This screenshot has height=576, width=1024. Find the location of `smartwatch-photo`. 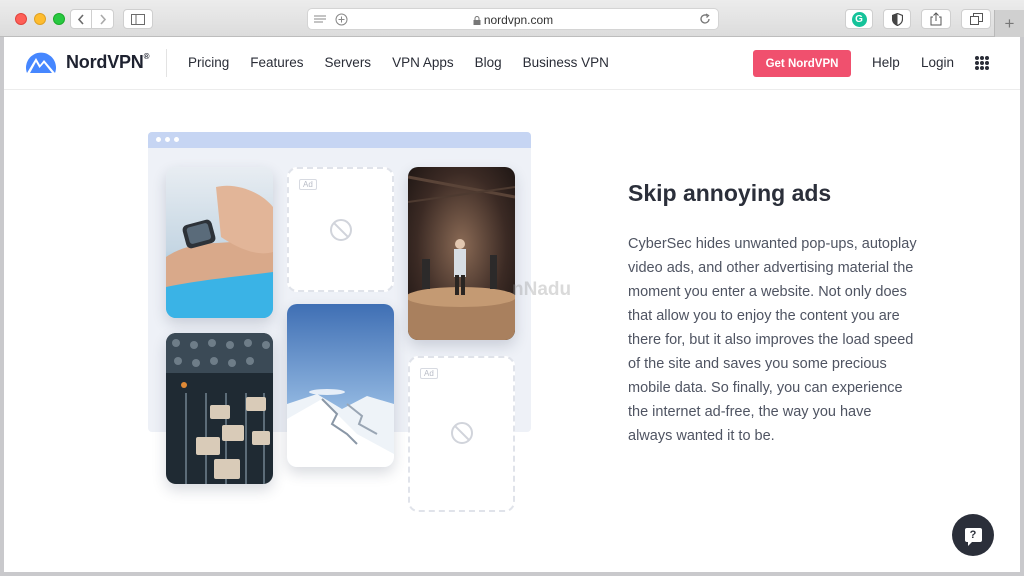

smartwatch-photo is located at coordinates (219, 242).